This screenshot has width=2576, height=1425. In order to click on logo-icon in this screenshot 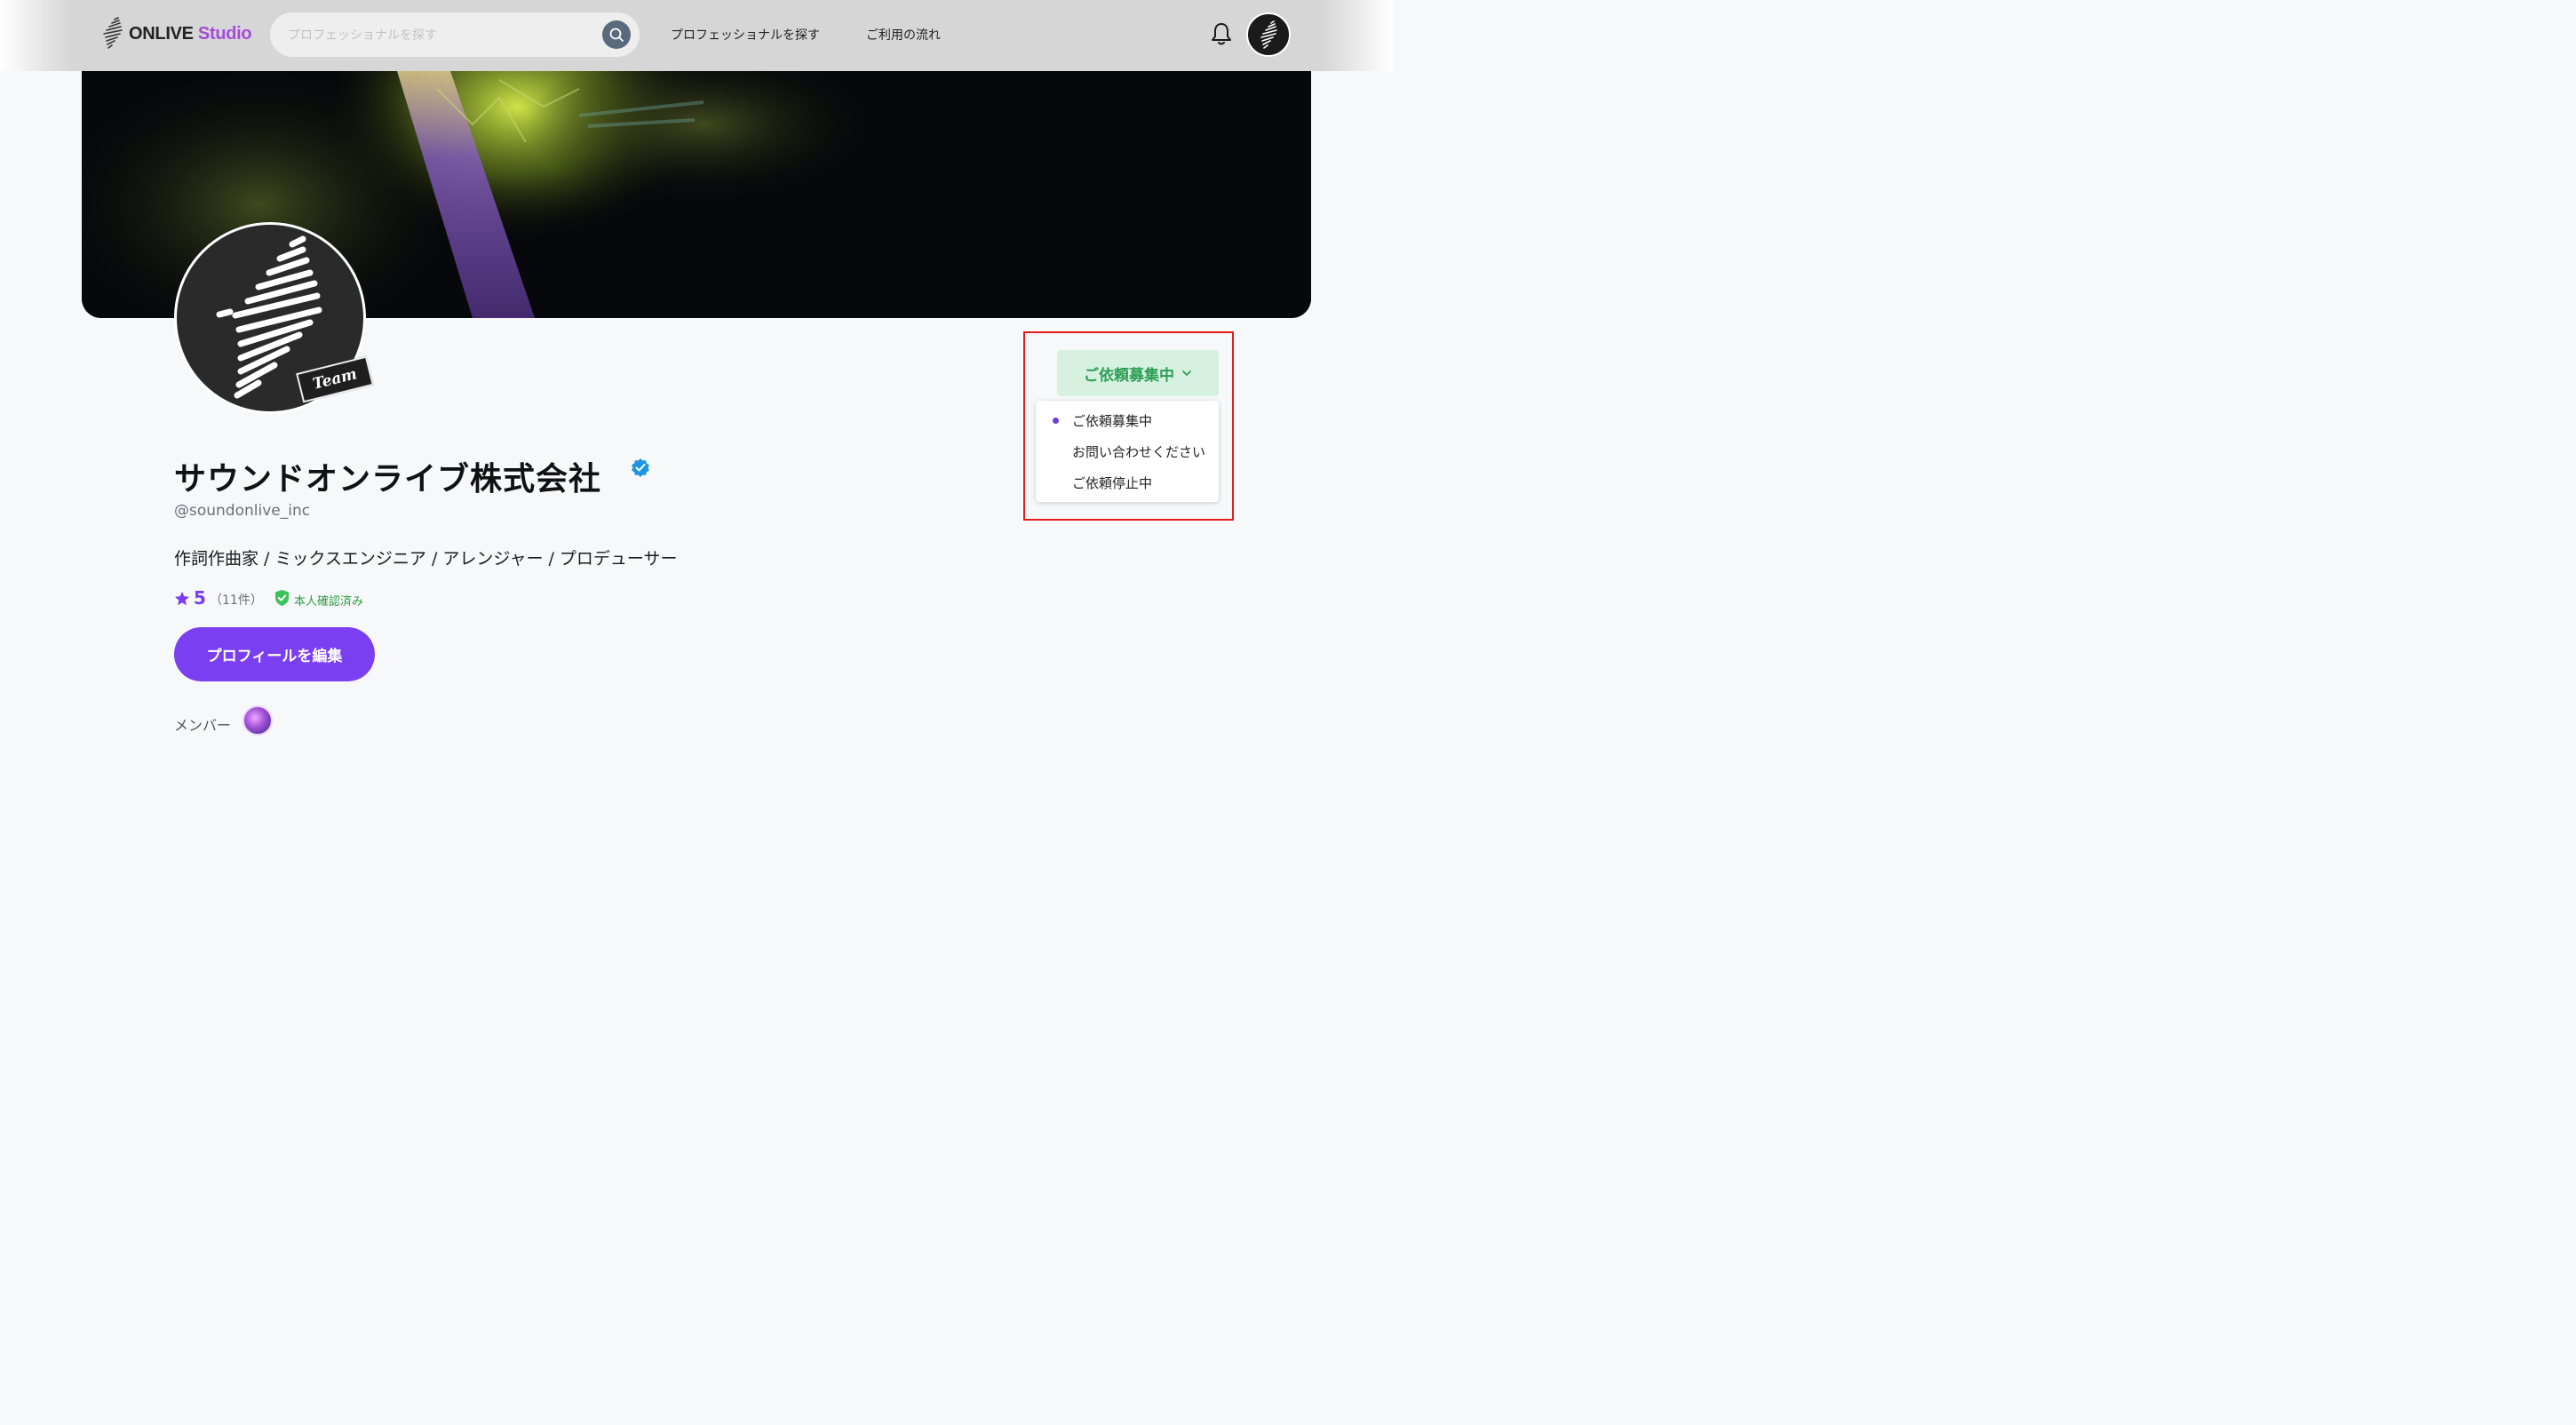, I will do `click(113, 33)`.